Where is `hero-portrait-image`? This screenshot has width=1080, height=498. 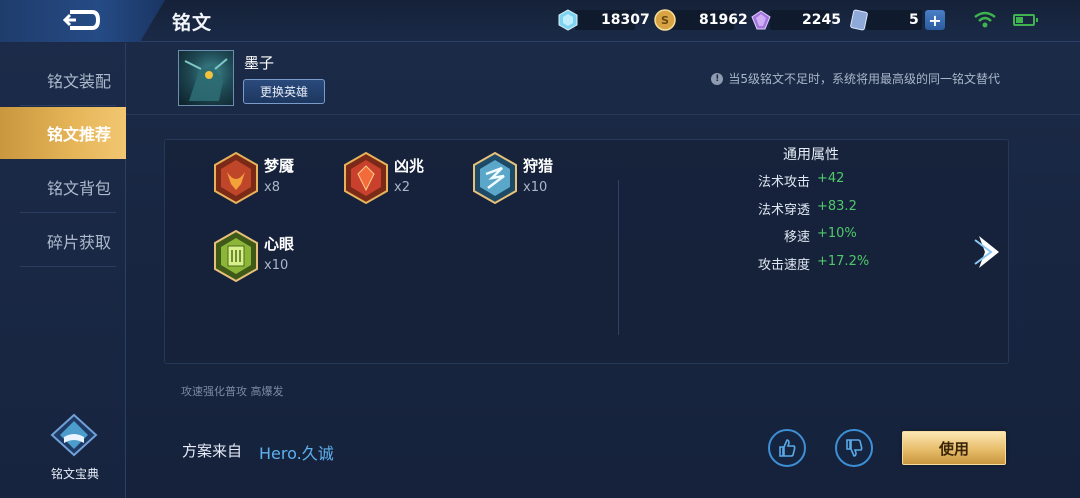
hero-portrait-image is located at coordinates (206, 79).